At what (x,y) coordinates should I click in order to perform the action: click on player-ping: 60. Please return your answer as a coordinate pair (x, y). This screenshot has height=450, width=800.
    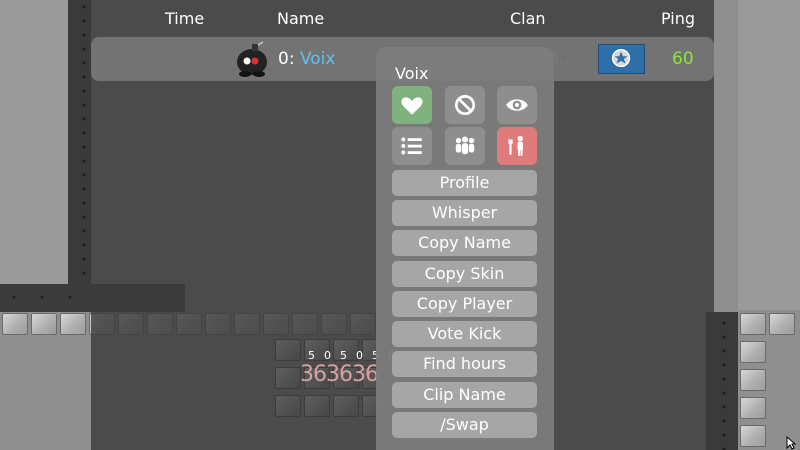
    Looking at the image, I should click on (683, 59).